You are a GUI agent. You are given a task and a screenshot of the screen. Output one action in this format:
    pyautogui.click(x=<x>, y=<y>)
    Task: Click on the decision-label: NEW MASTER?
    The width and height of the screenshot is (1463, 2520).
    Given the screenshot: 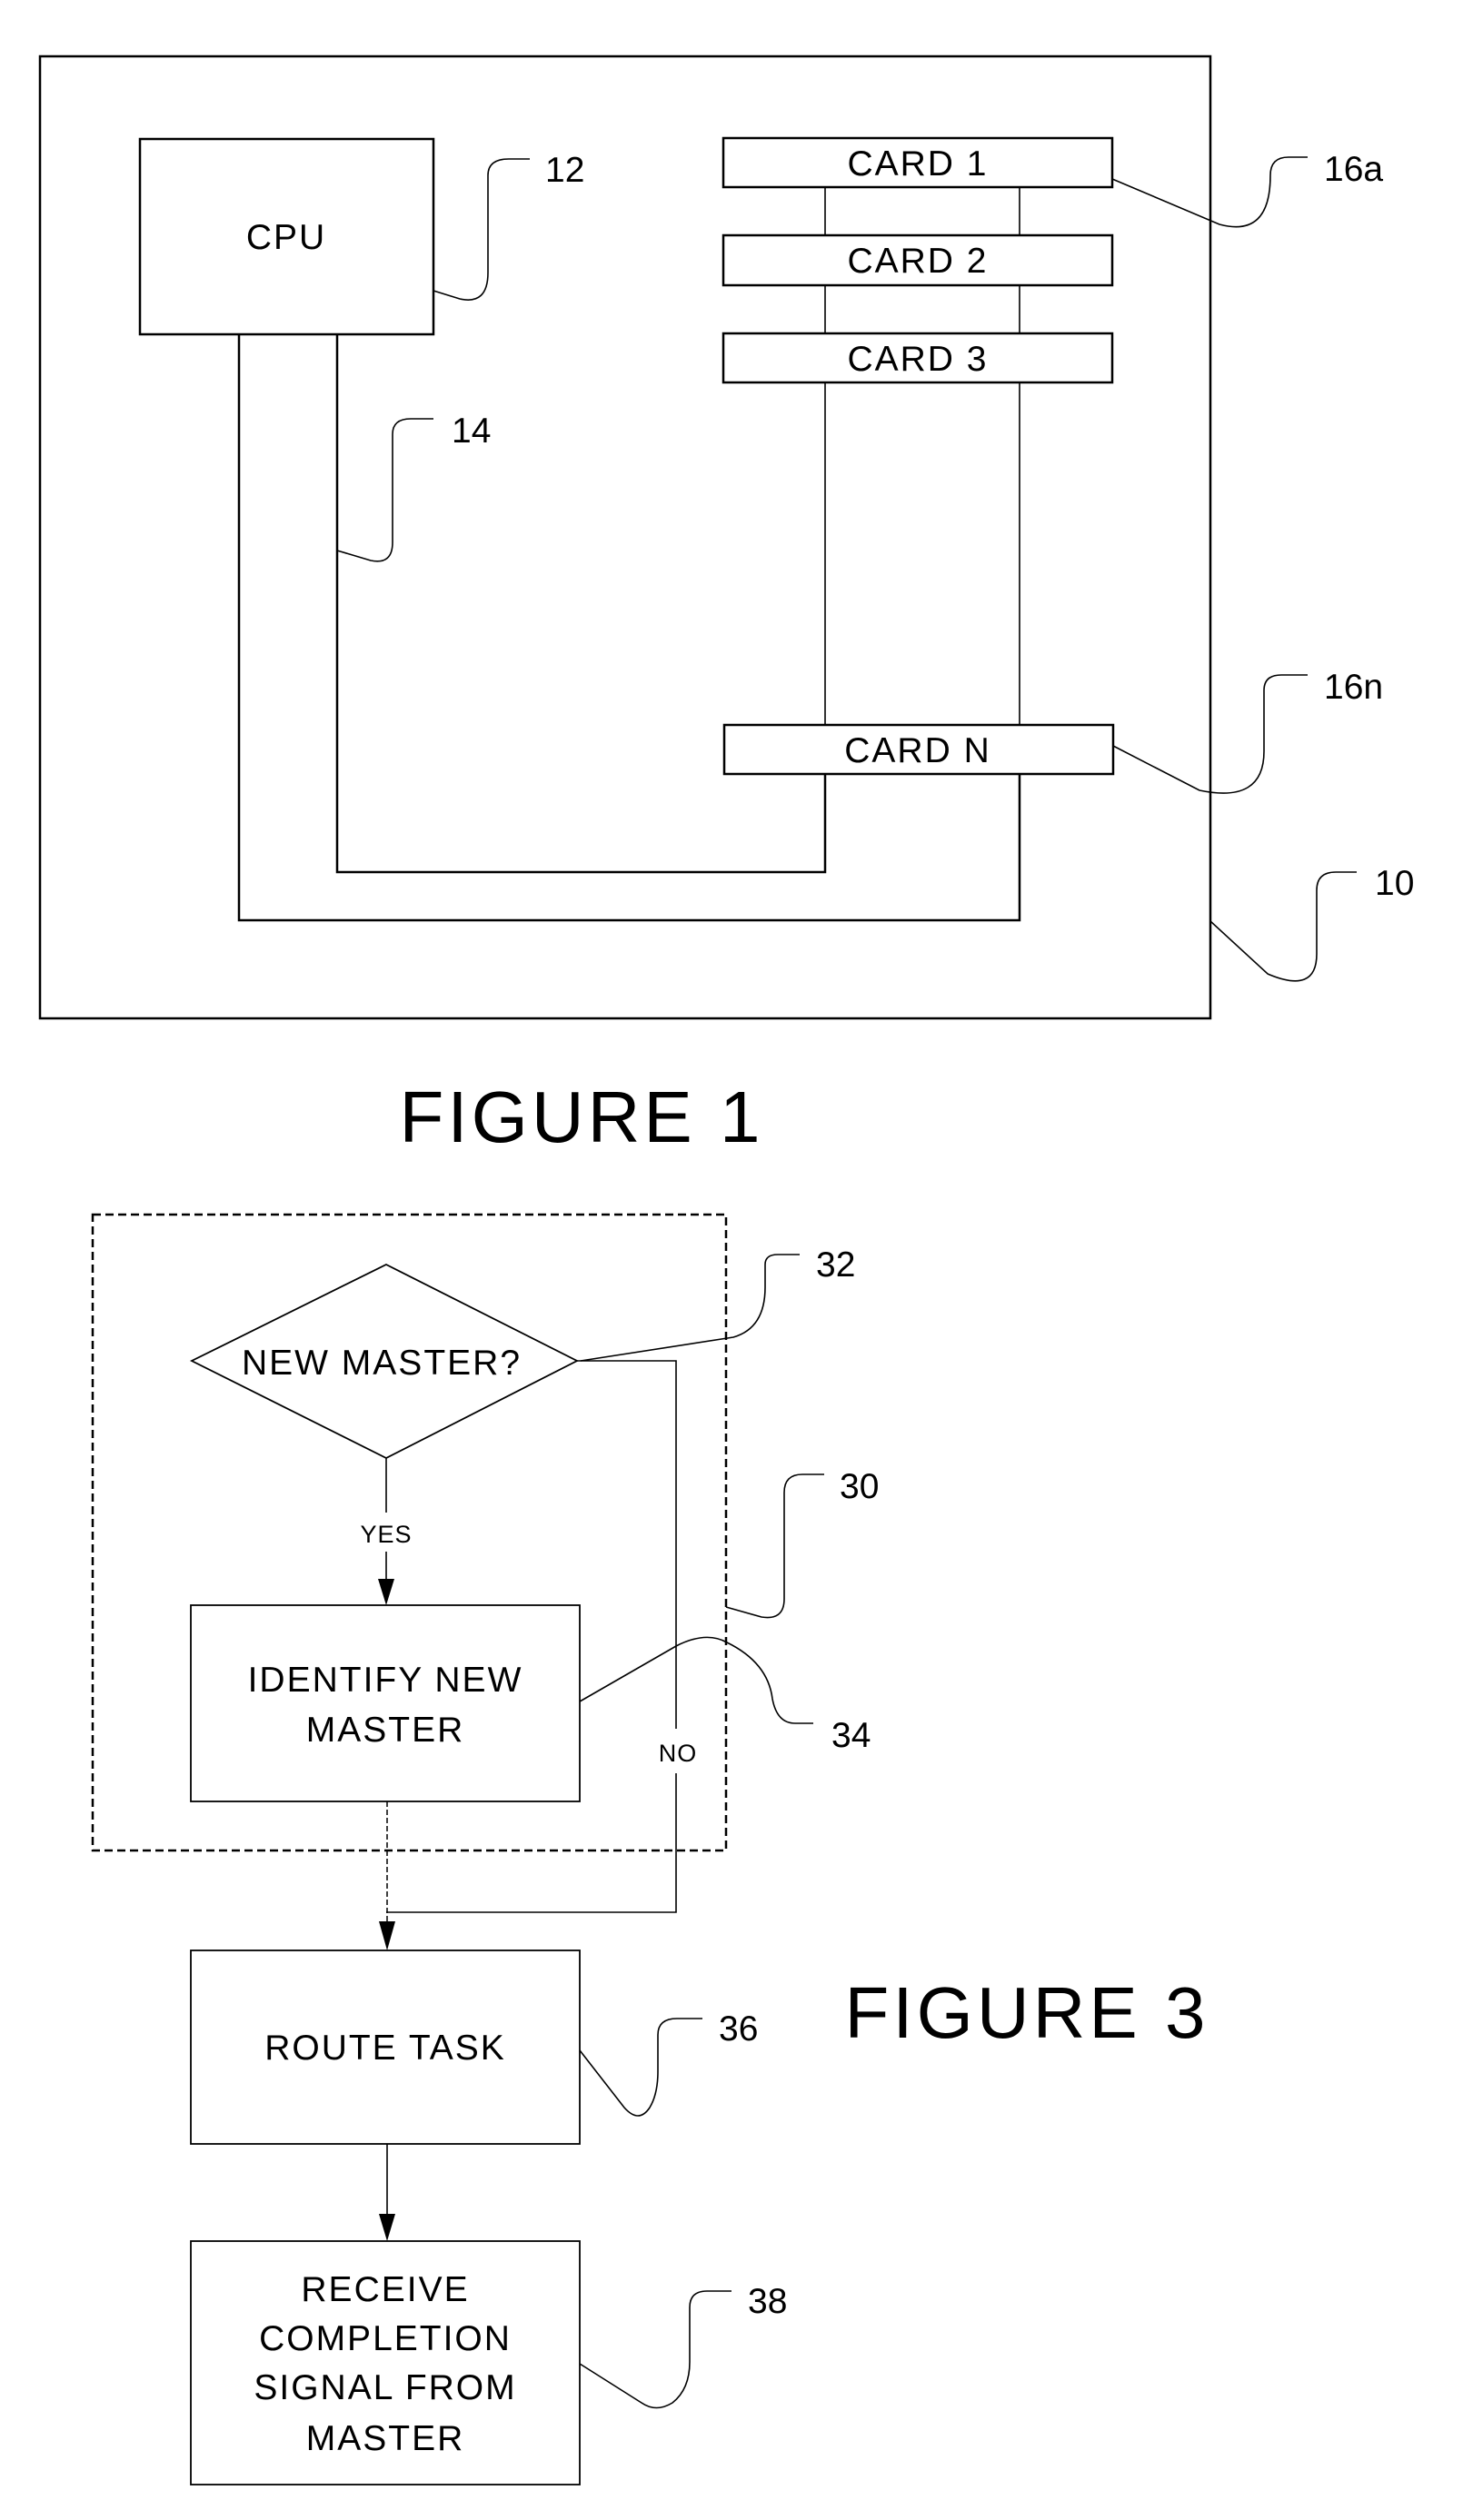 What is the action you would take?
    pyautogui.click(x=382, y=1363)
    